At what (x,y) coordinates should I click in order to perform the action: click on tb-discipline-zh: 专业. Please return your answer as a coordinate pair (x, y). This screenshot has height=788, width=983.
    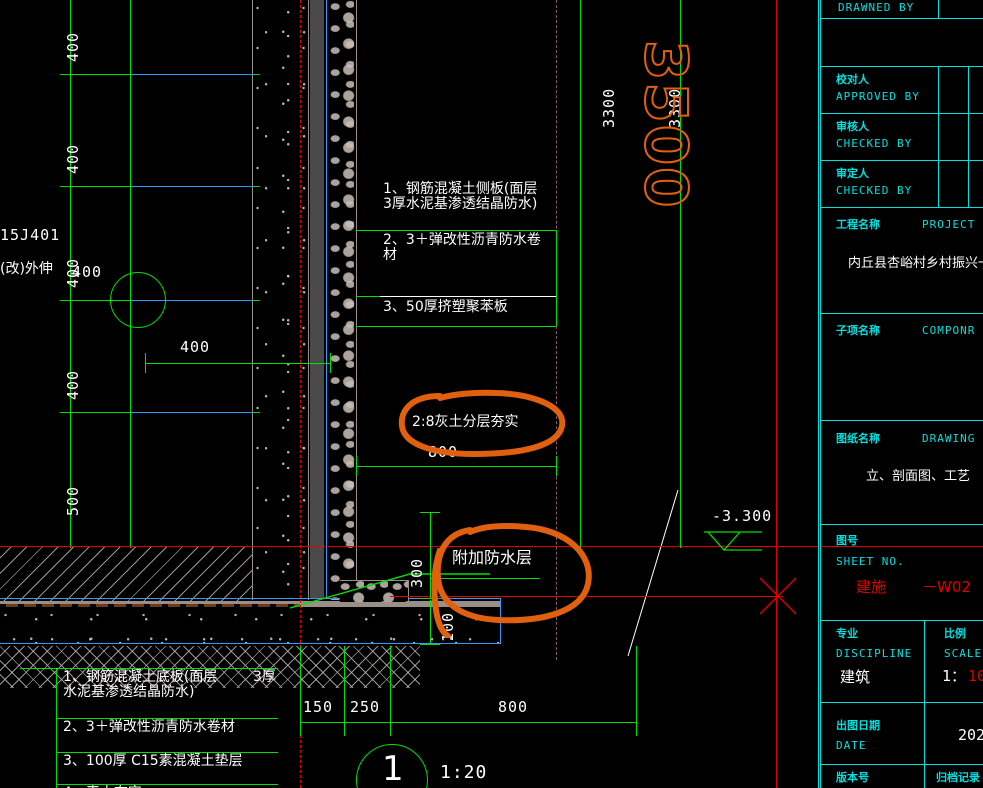
    Looking at the image, I should click on (847, 633).